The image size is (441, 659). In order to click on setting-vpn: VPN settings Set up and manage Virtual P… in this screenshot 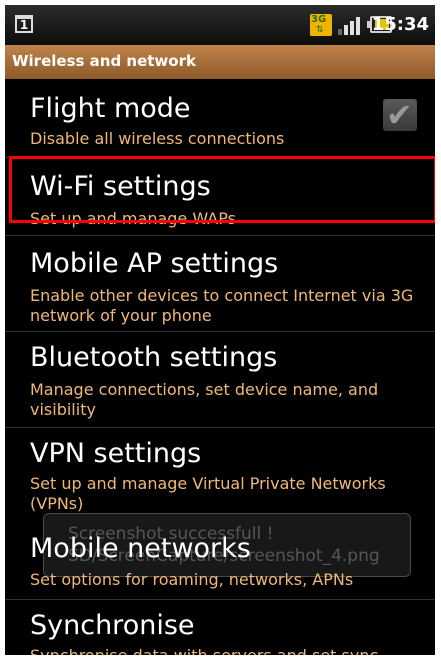, I will do `click(220, 475)`.